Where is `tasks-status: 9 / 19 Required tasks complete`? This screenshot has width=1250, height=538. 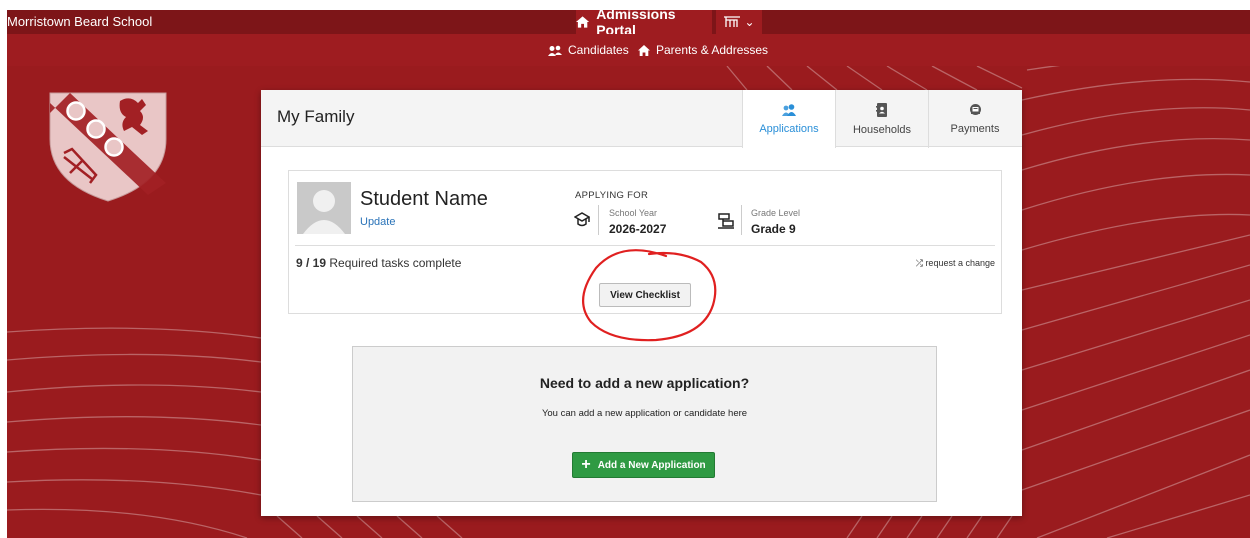
tasks-status: 9 / 19 Required tasks complete is located at coordinates (378, 263).